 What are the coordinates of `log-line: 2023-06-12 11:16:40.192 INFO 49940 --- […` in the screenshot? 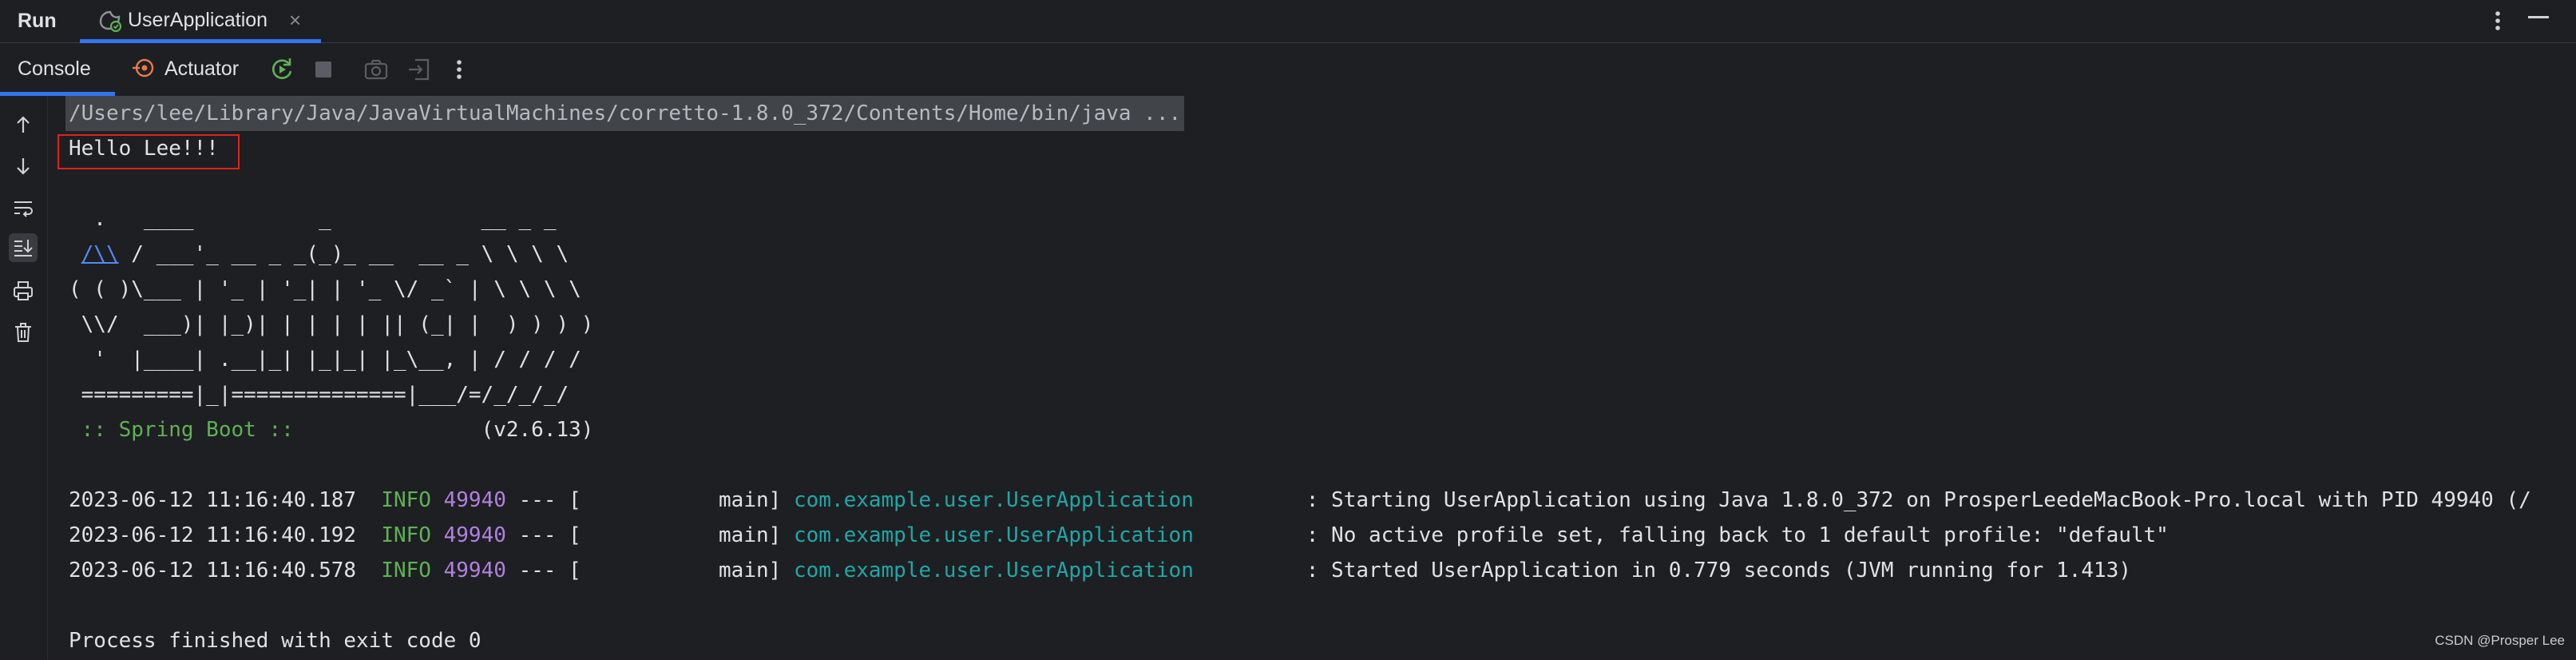 It's located at (1119, 535).